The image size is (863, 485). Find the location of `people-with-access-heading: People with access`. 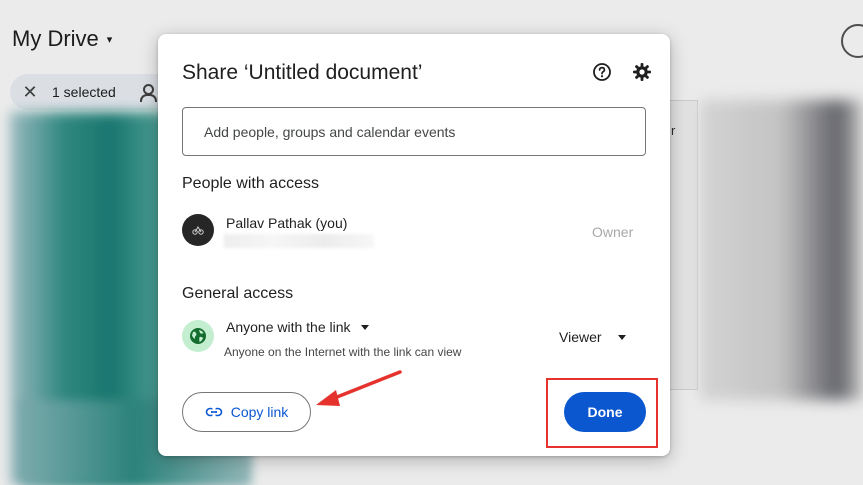

people-with-access-heading: People with access is located at coordinates (250, 183).